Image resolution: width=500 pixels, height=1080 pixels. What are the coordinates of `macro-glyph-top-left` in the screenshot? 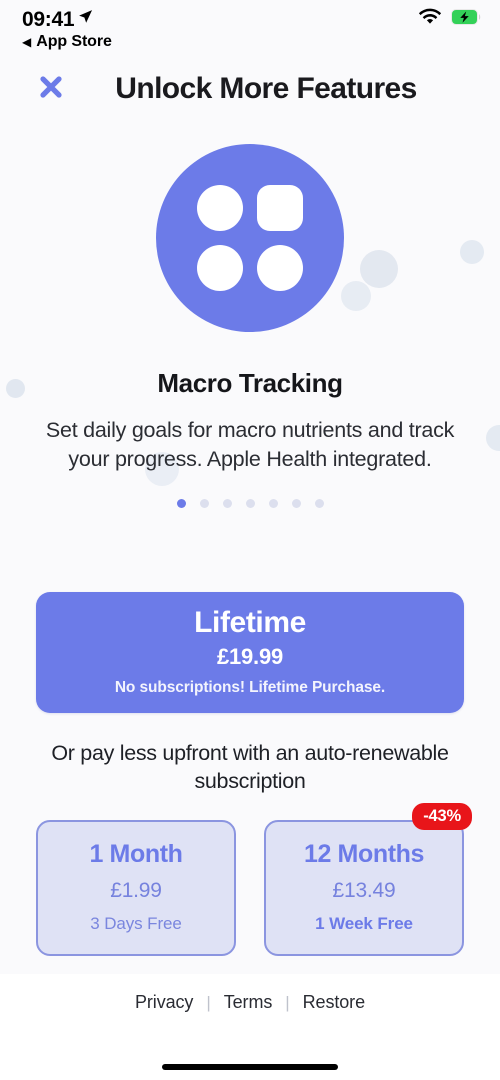 It's located at (220, 208).